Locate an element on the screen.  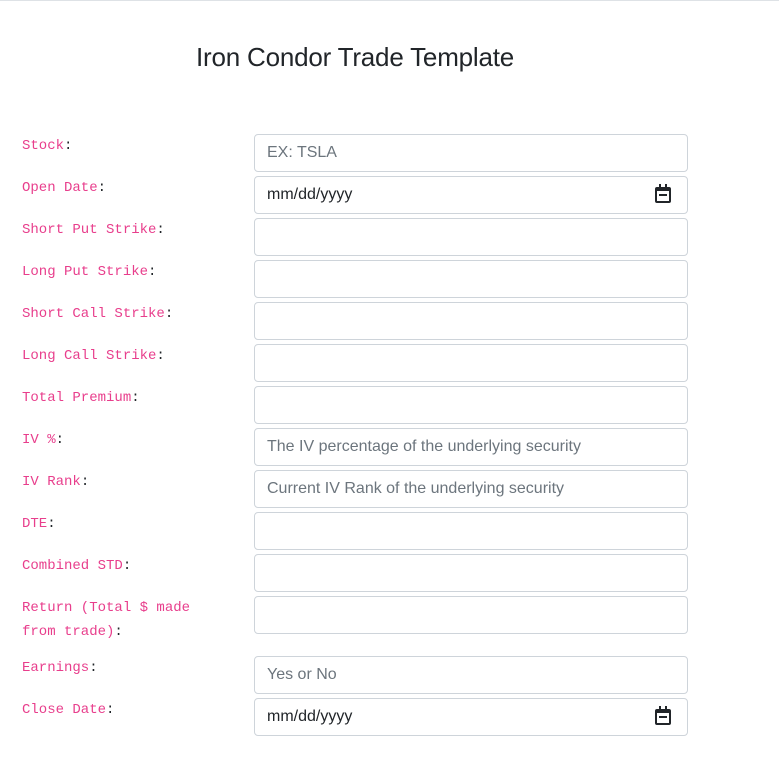
field-label: Earnings: is located at coordinates (60, 668).